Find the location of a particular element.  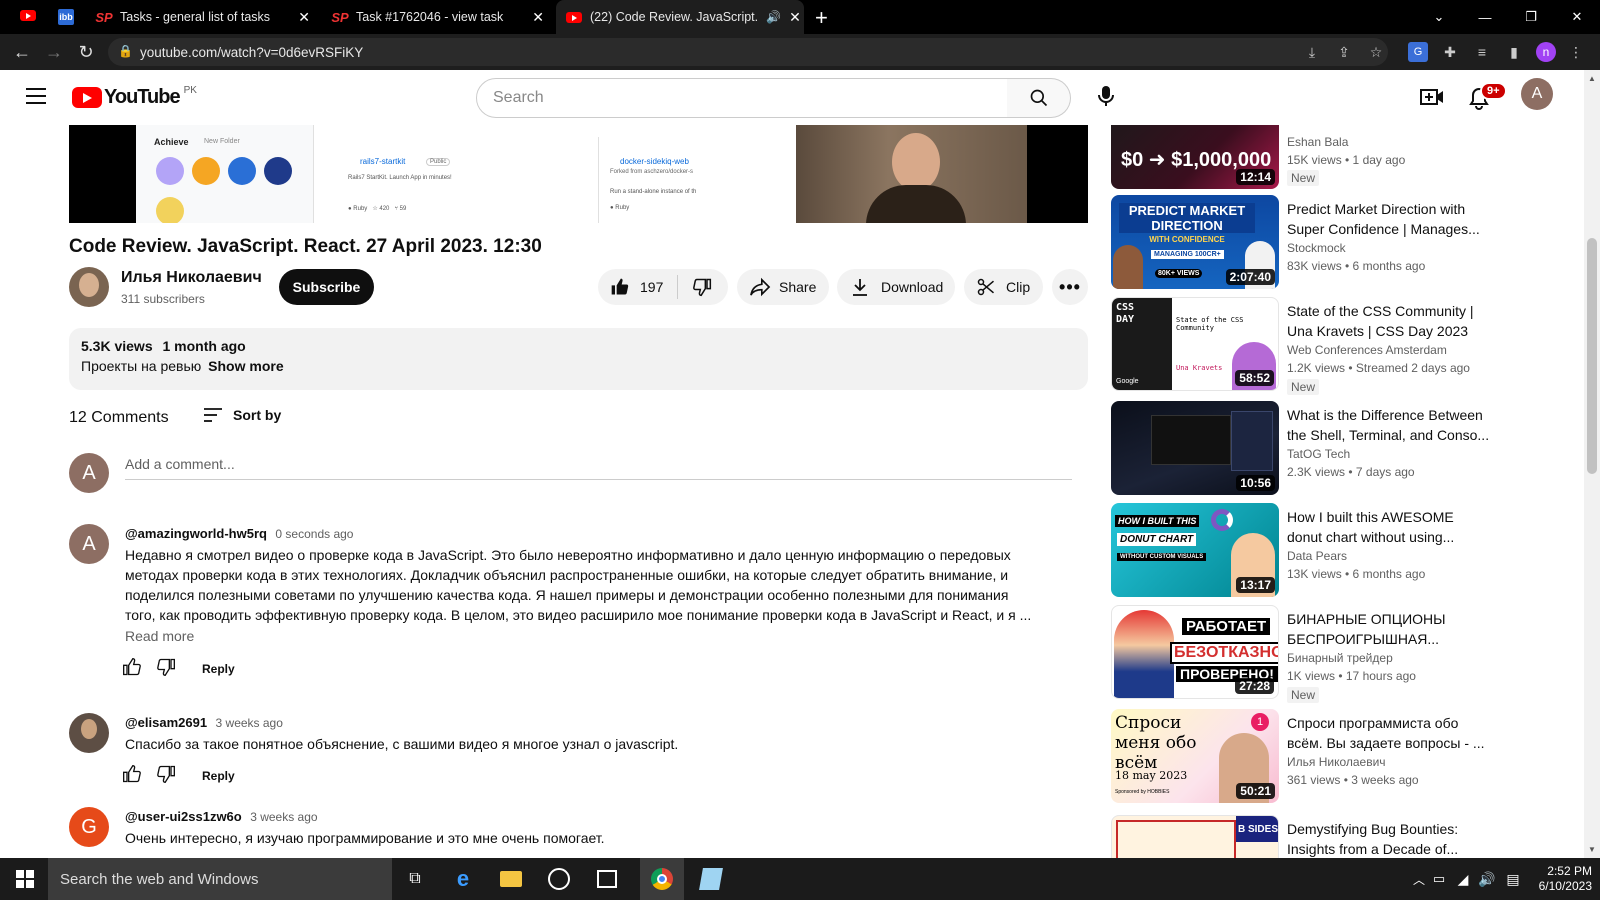

comment-time: 0 seconds ago is located at coordinates (314, 534).